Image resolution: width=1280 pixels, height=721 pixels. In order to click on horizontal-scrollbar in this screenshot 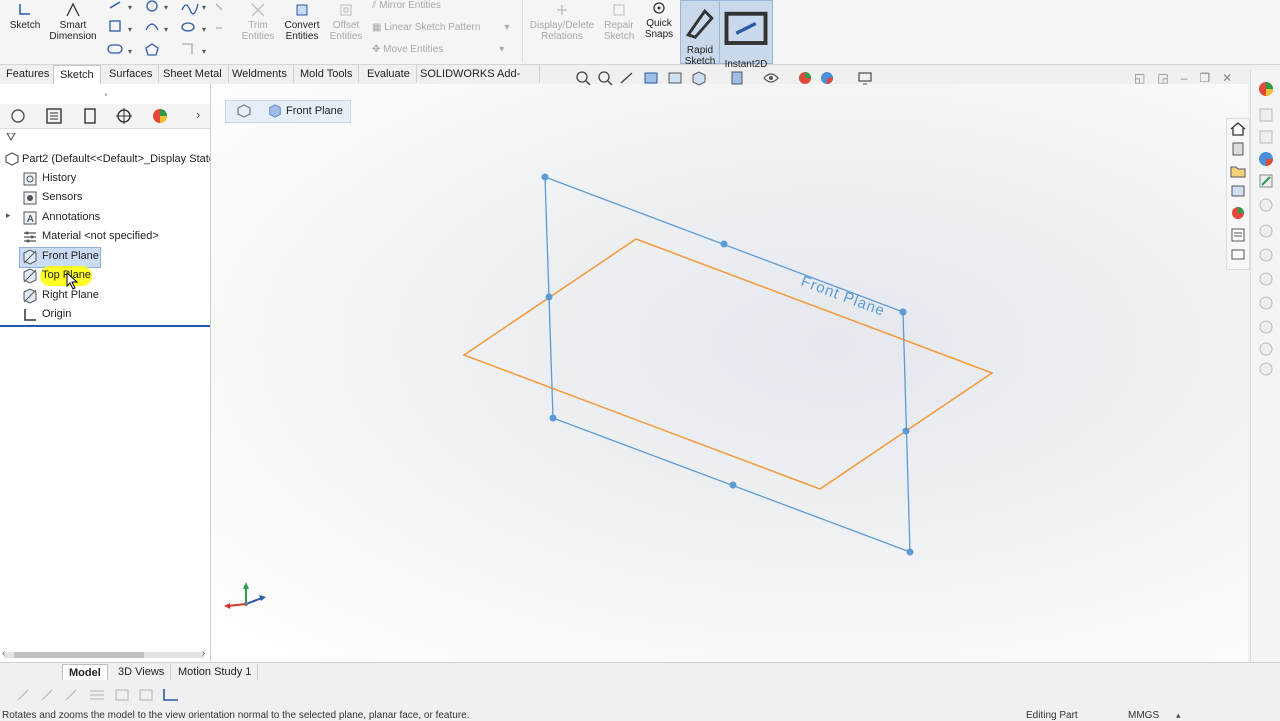, I will do `click(104, 655)`.